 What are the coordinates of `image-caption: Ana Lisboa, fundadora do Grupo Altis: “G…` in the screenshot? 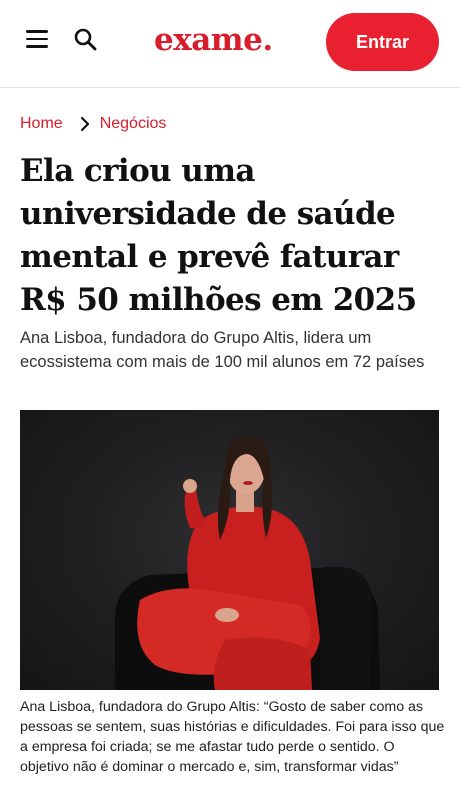 It's located at (232, 737).